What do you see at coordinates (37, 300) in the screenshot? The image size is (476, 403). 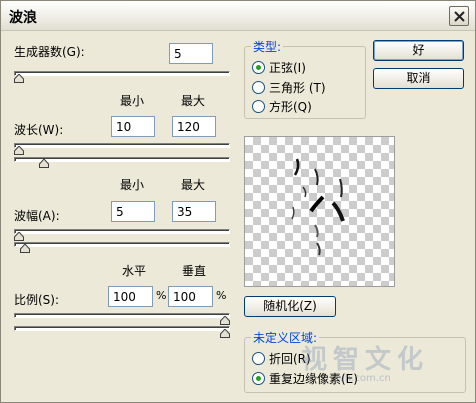 I see `scale-label: 比例(S):` at bounding box center [37, 300].